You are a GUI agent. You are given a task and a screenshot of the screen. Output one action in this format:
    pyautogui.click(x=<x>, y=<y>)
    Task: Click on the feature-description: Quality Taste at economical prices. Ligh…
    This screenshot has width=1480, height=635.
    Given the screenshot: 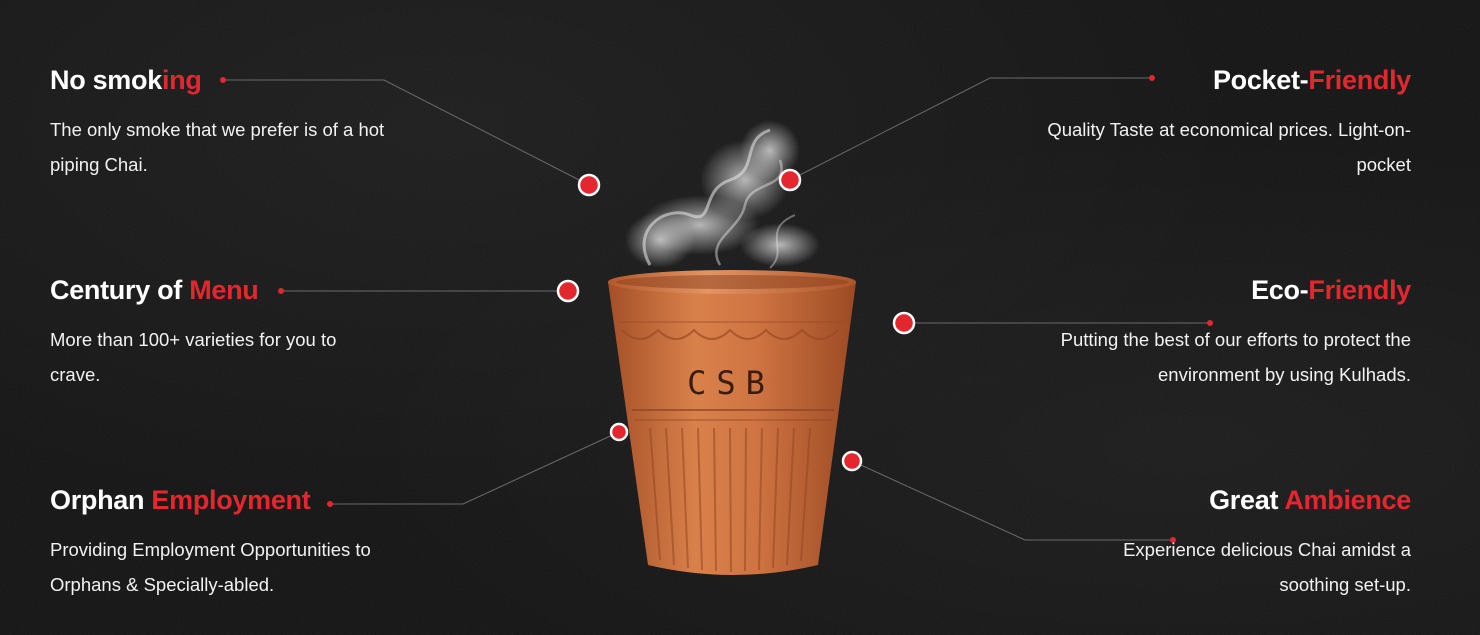 What is the action you would take?
    pyautogui.click(x=1229, y=147)
    